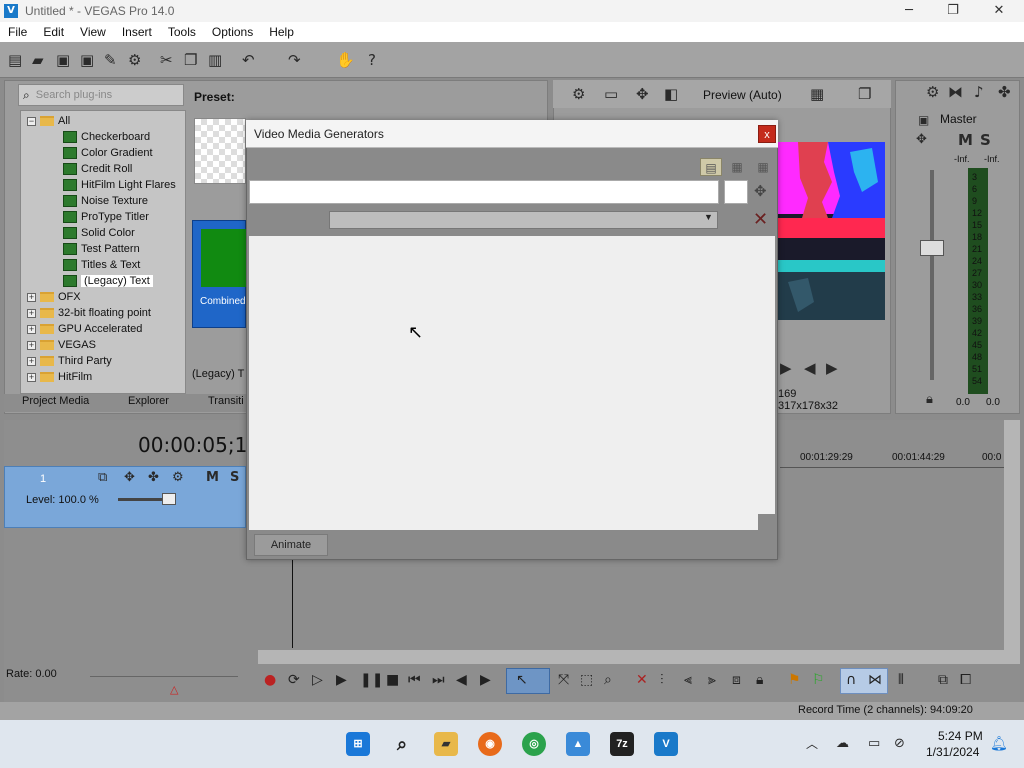  Describe the element at coordinates (563, 680) in the screenshot. I see `envelope-tool-icon: ⤧` at that location.